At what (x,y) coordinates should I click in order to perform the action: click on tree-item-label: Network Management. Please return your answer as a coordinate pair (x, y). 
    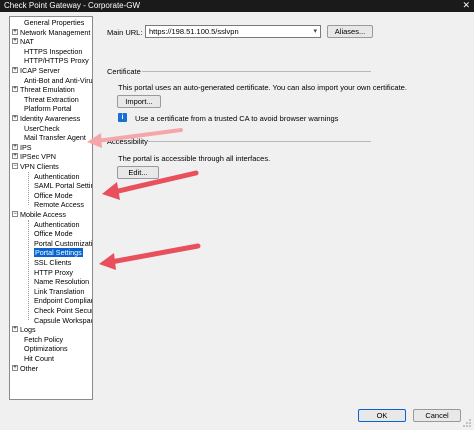
    Looking at the image, I should click on (55, 32).